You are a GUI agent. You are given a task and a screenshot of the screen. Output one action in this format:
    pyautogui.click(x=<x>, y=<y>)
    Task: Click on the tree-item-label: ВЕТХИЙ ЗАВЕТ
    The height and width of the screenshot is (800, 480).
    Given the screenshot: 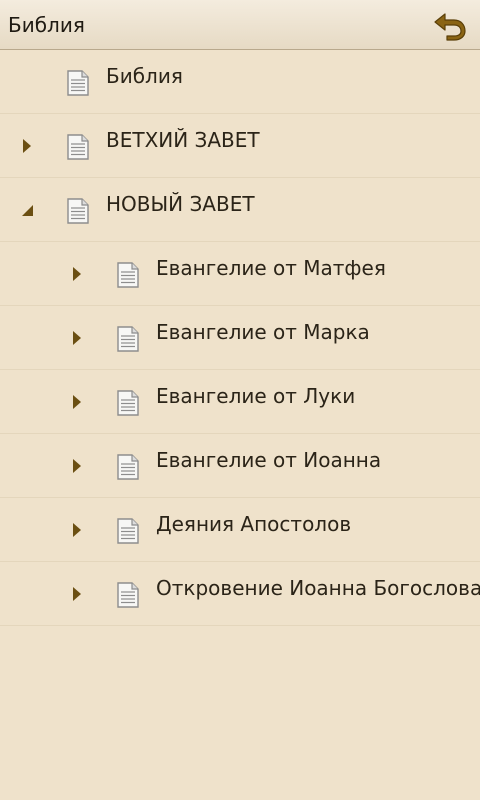 What is the action you would take?
    pyautogui.click(x=183, y=140)
    